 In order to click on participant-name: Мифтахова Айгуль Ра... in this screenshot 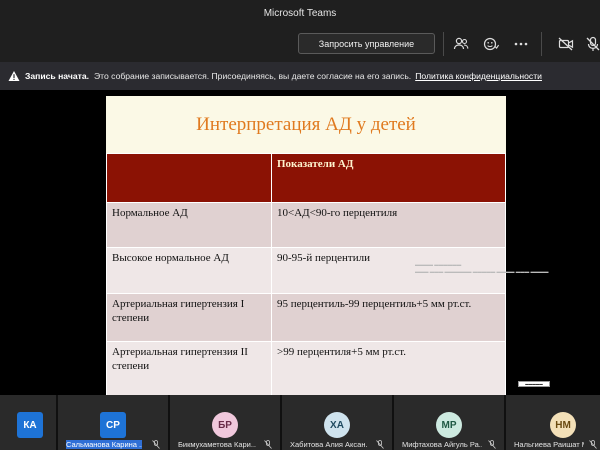, I will do `click(442, 444)`.